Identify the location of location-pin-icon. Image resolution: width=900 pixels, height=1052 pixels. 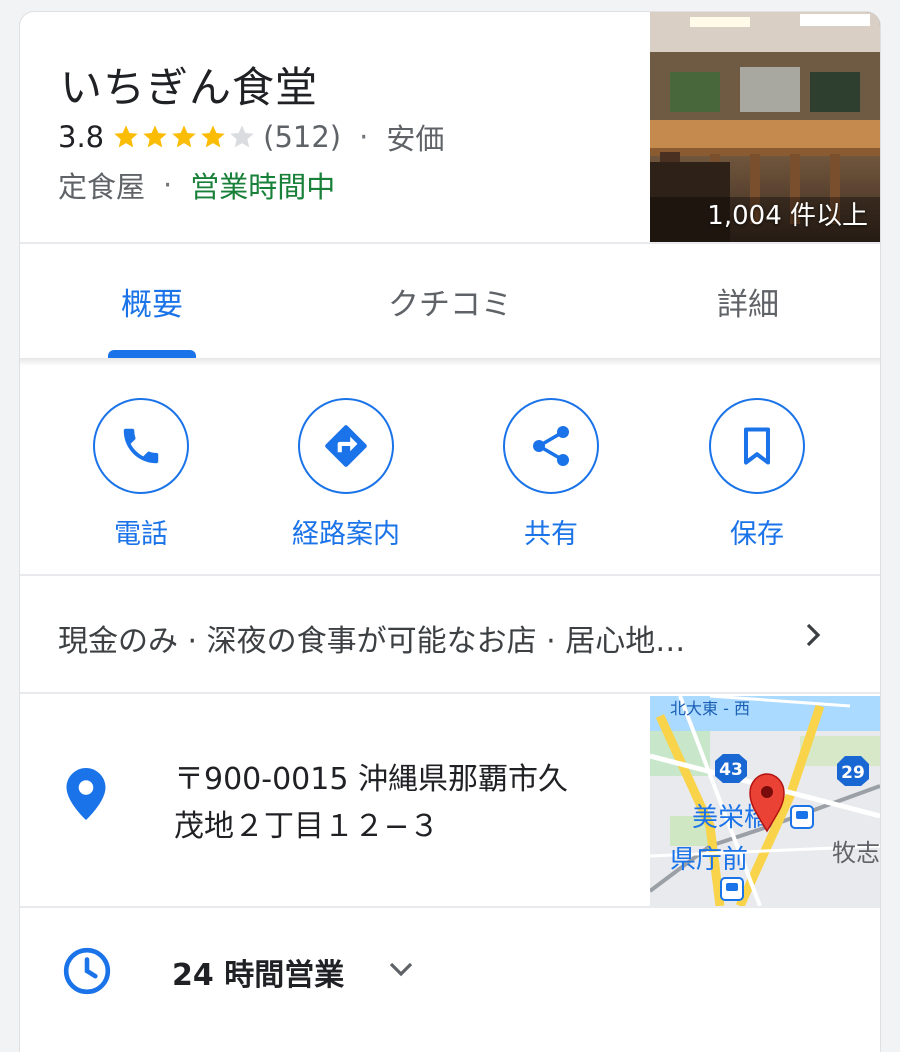
(86, 794).